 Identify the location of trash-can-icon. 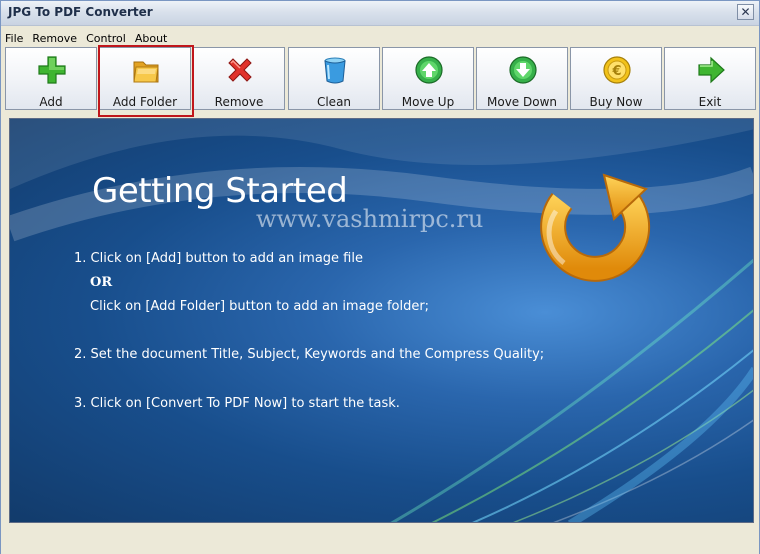
(335, 70).